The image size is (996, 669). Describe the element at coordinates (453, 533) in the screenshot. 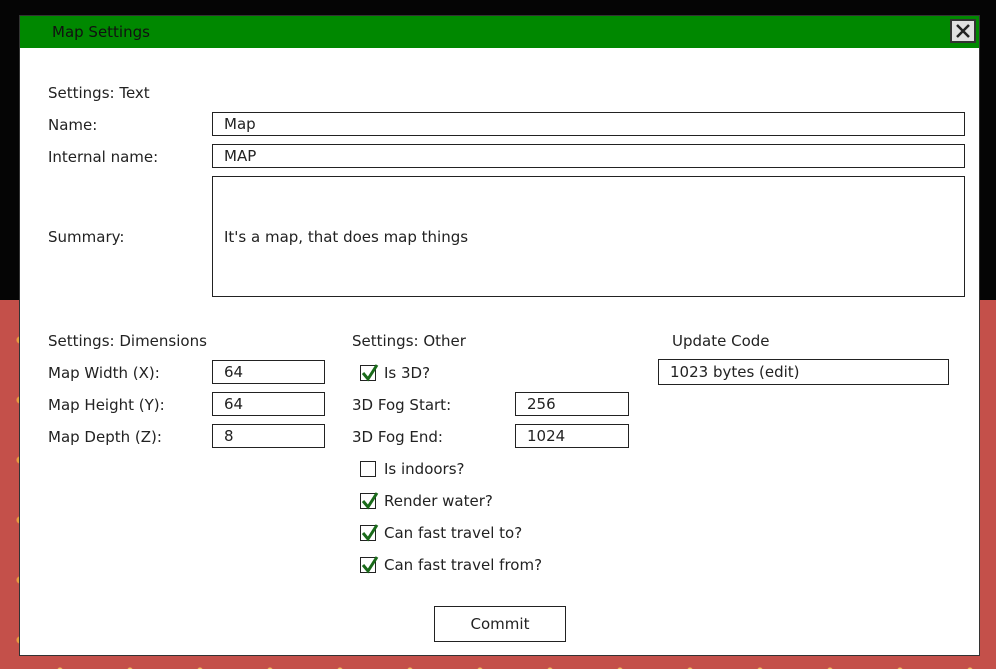

I see `fast-travel-to-label: Can fast travel to?` at that location.